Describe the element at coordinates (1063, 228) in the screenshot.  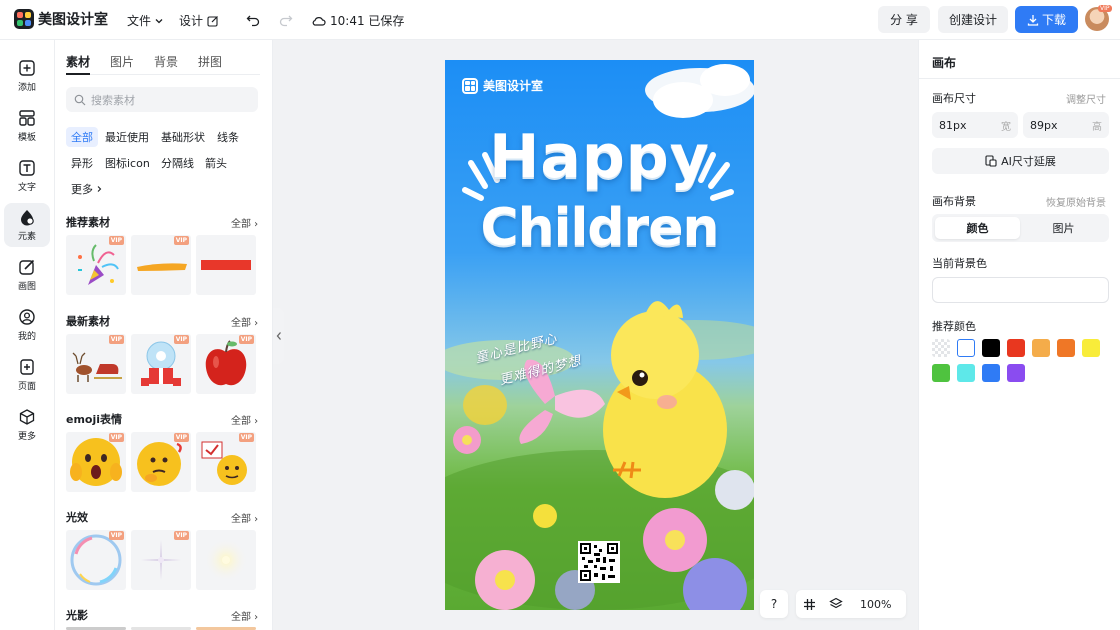
I see `bg-type-image: 图片` at that location.